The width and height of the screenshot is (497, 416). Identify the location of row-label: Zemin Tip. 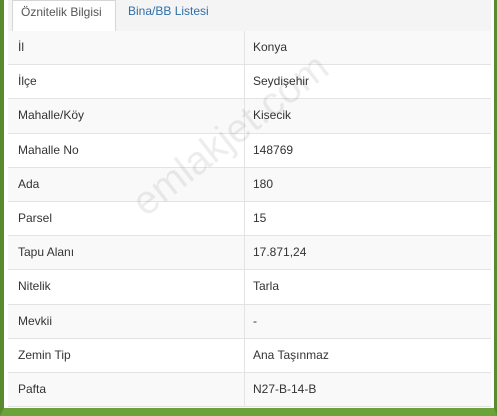
(44, 354).